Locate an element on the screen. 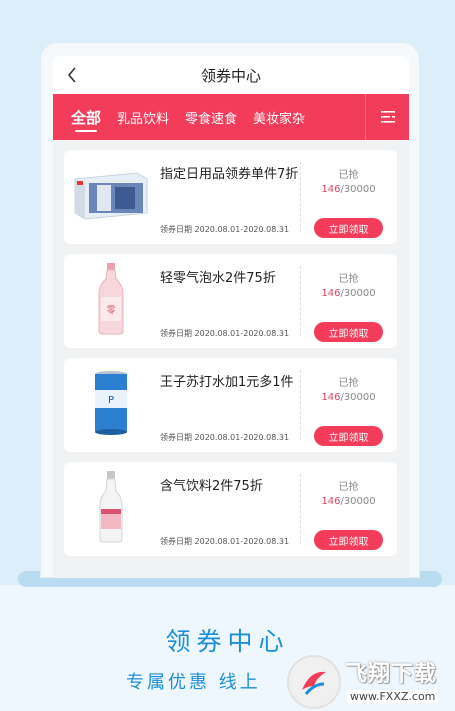  category-menu-button is located at coordinates (387, 117).